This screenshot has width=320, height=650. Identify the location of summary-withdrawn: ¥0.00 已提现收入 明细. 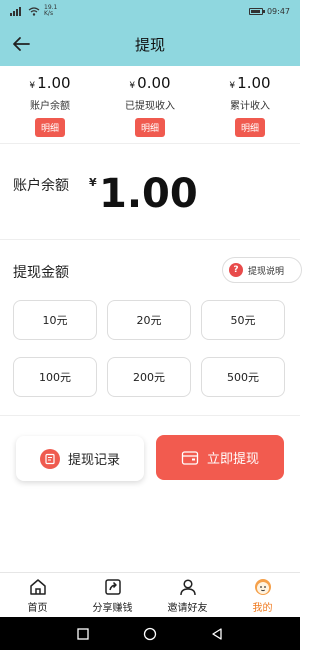
(150, 104).